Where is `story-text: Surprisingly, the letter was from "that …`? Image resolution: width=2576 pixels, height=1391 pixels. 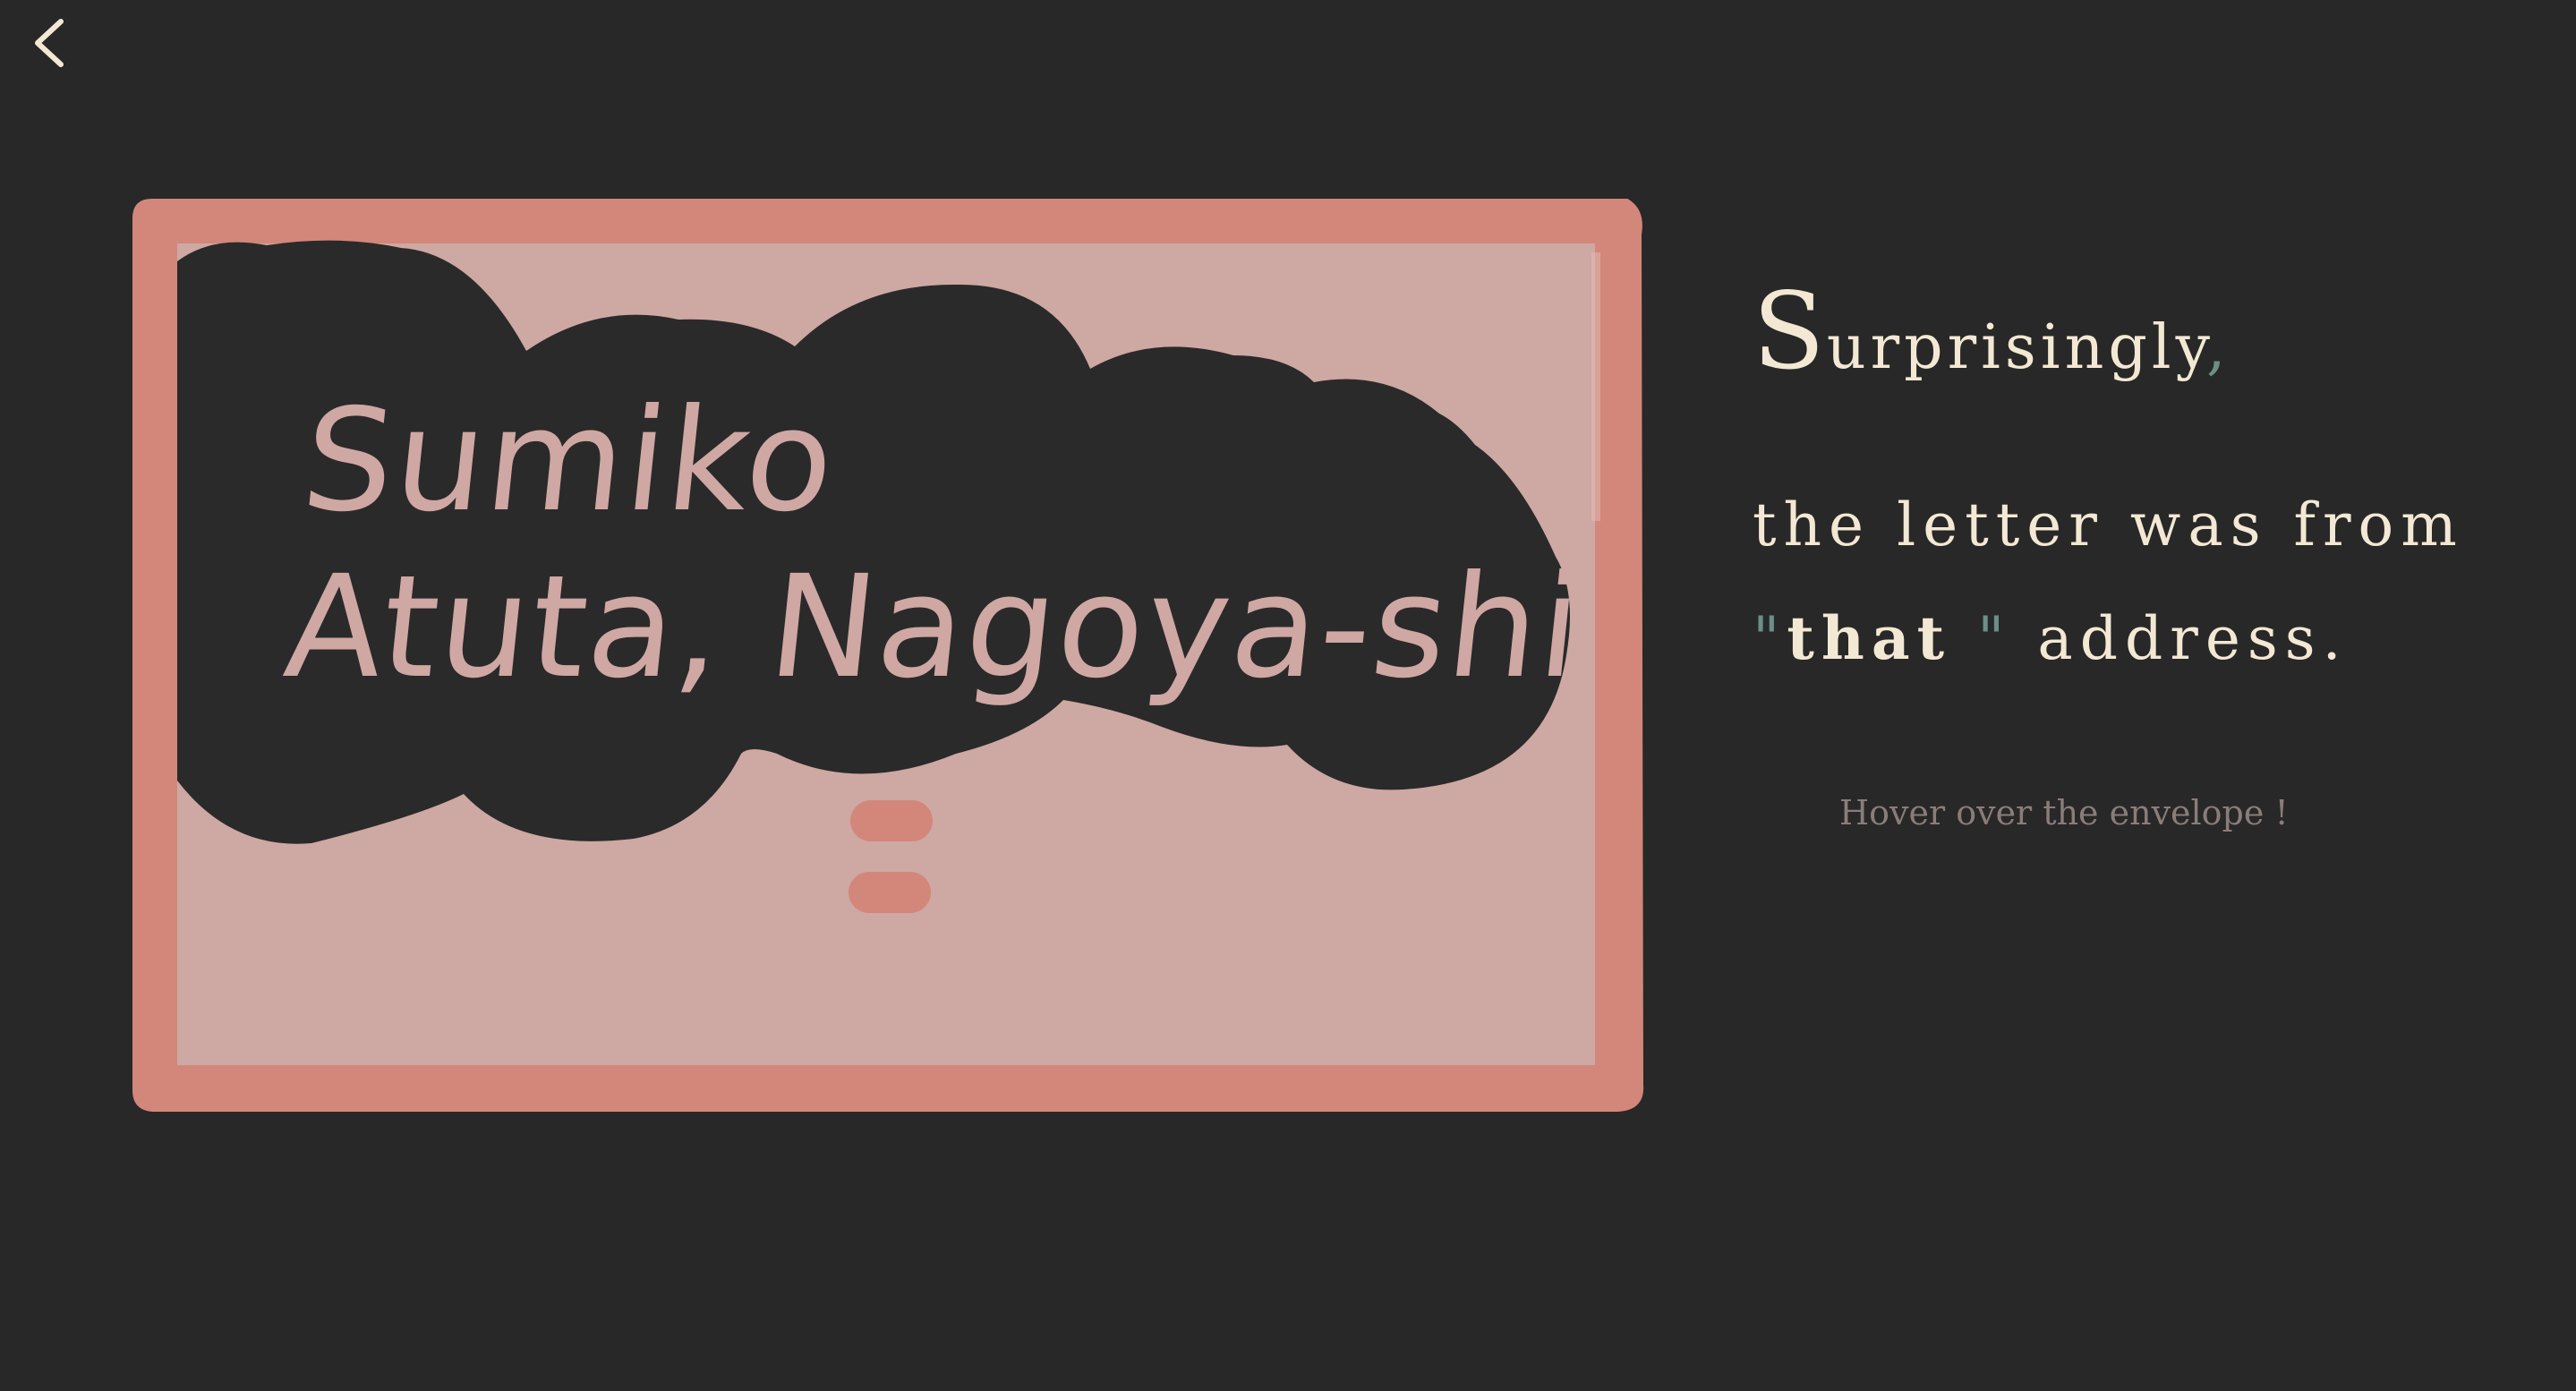
story-text: Surprisingly, the letter was from "that … is located at coordinates (2108, 482).